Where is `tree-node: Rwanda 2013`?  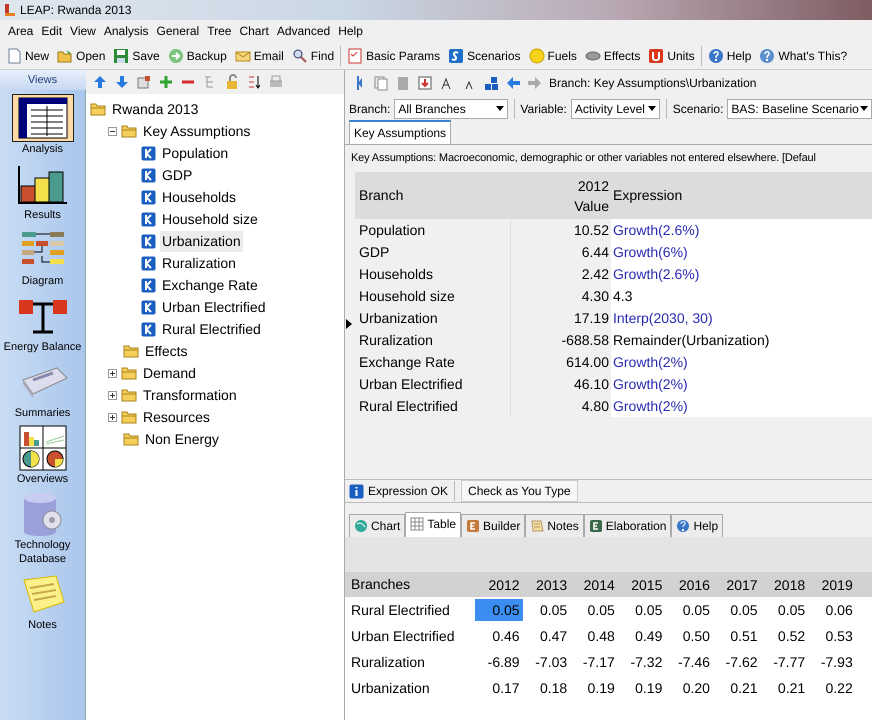
tree-node: Rwanda 2013 is located at coordinates (155, 109).